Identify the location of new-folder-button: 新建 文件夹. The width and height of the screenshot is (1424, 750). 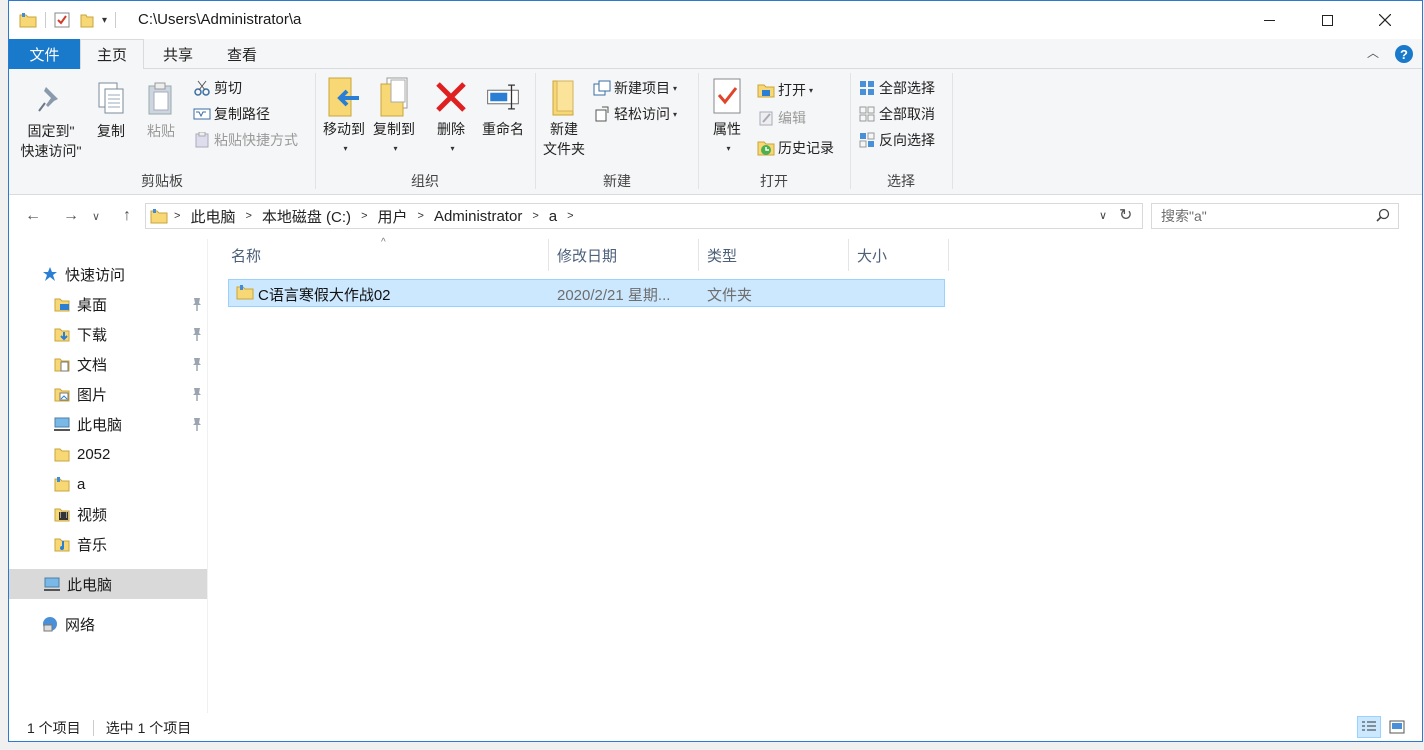
(564, 118).